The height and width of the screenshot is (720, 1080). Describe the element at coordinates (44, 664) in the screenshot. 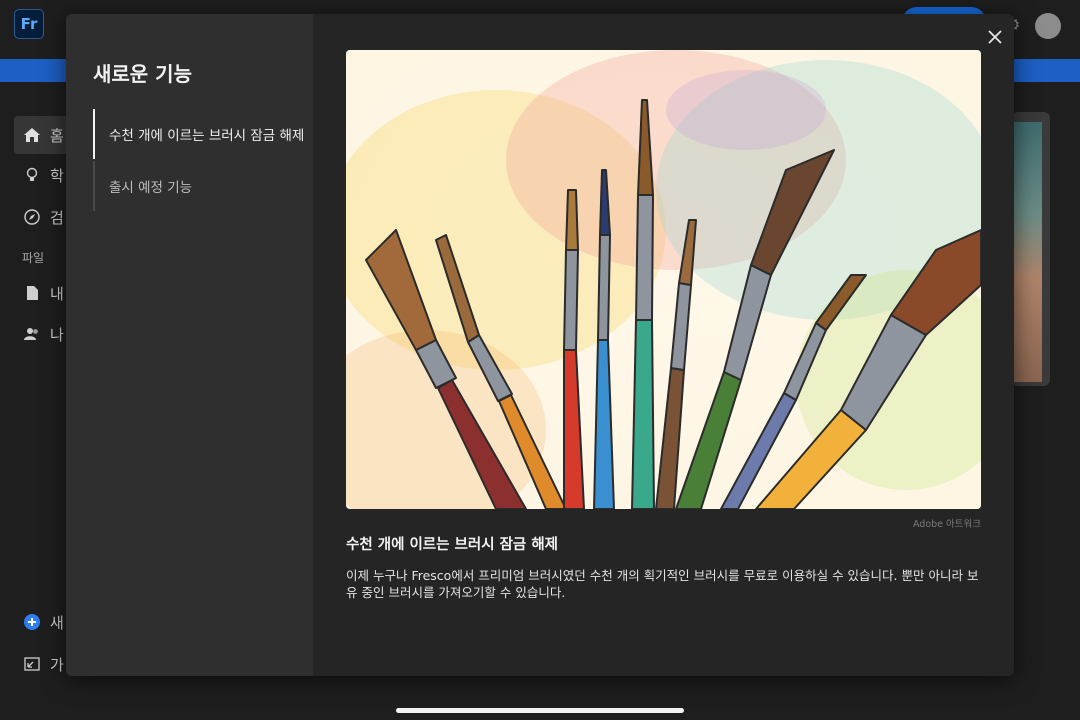

I see `sidebar-item-import: 가` at that location.